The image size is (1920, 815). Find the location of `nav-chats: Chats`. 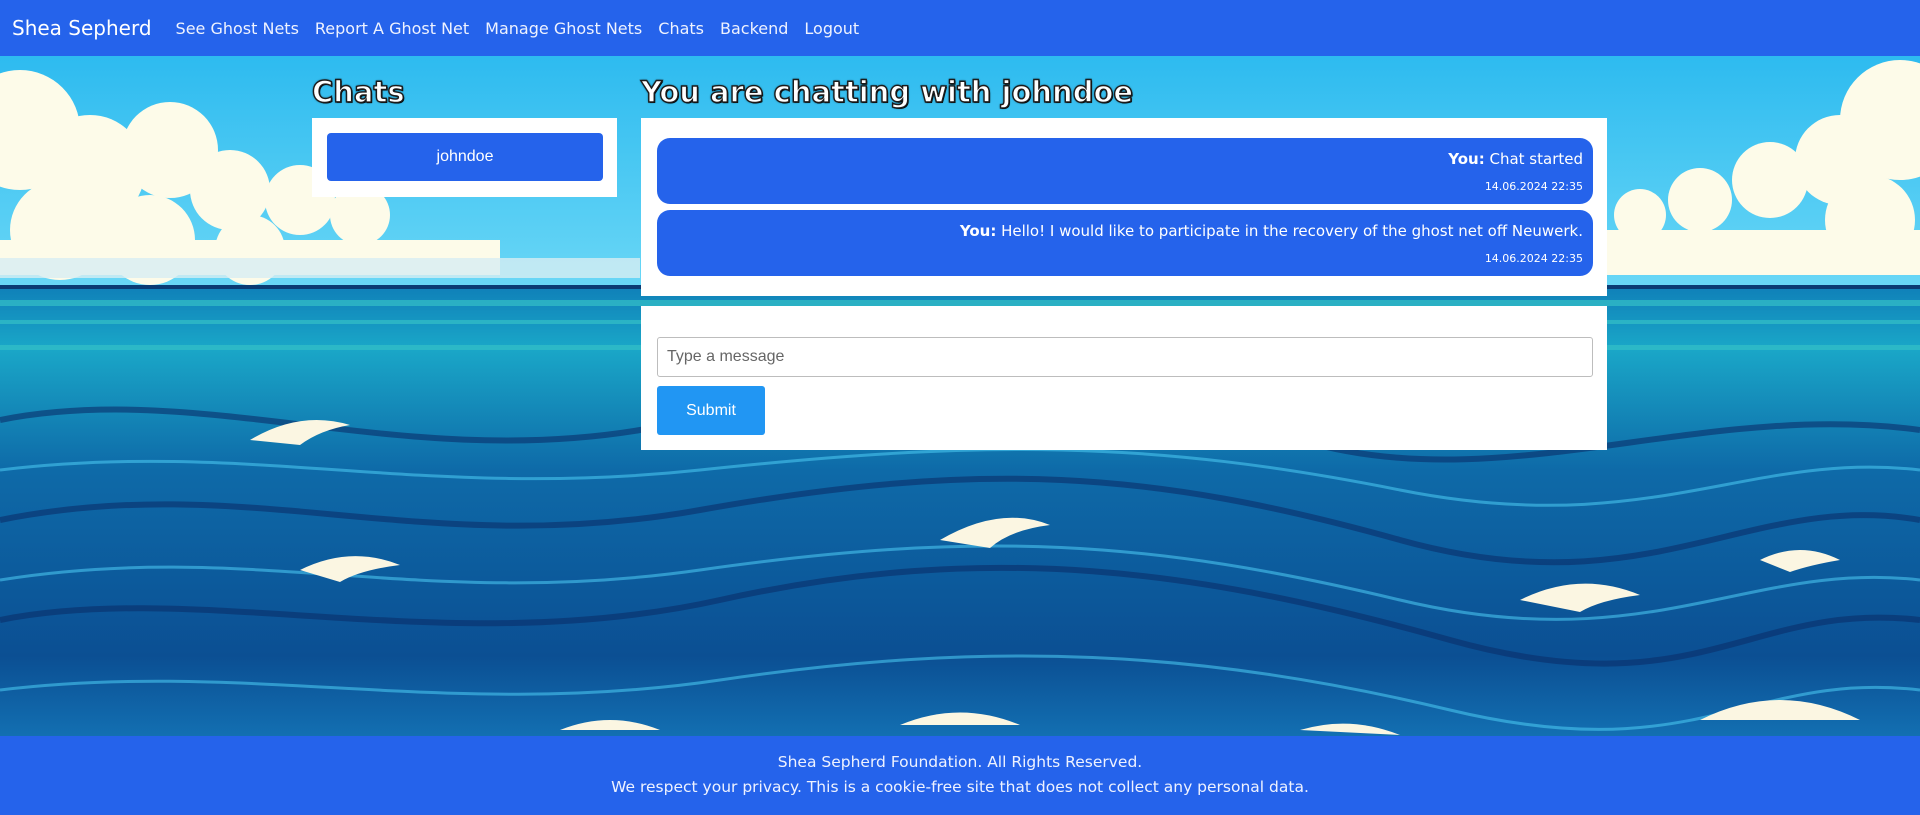

nav-chats: Chats is located at coordinates (681, 28).